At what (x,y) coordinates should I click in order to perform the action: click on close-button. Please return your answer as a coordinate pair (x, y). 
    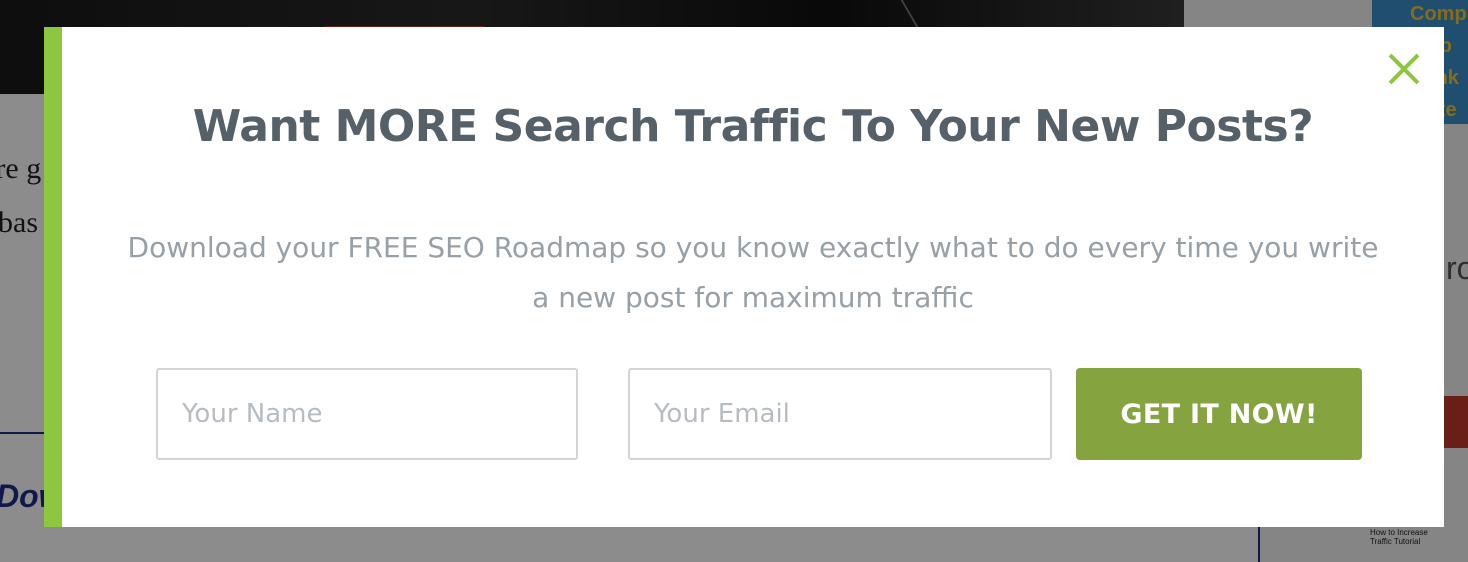
    Looking at the image, I should click on (1404, 69).